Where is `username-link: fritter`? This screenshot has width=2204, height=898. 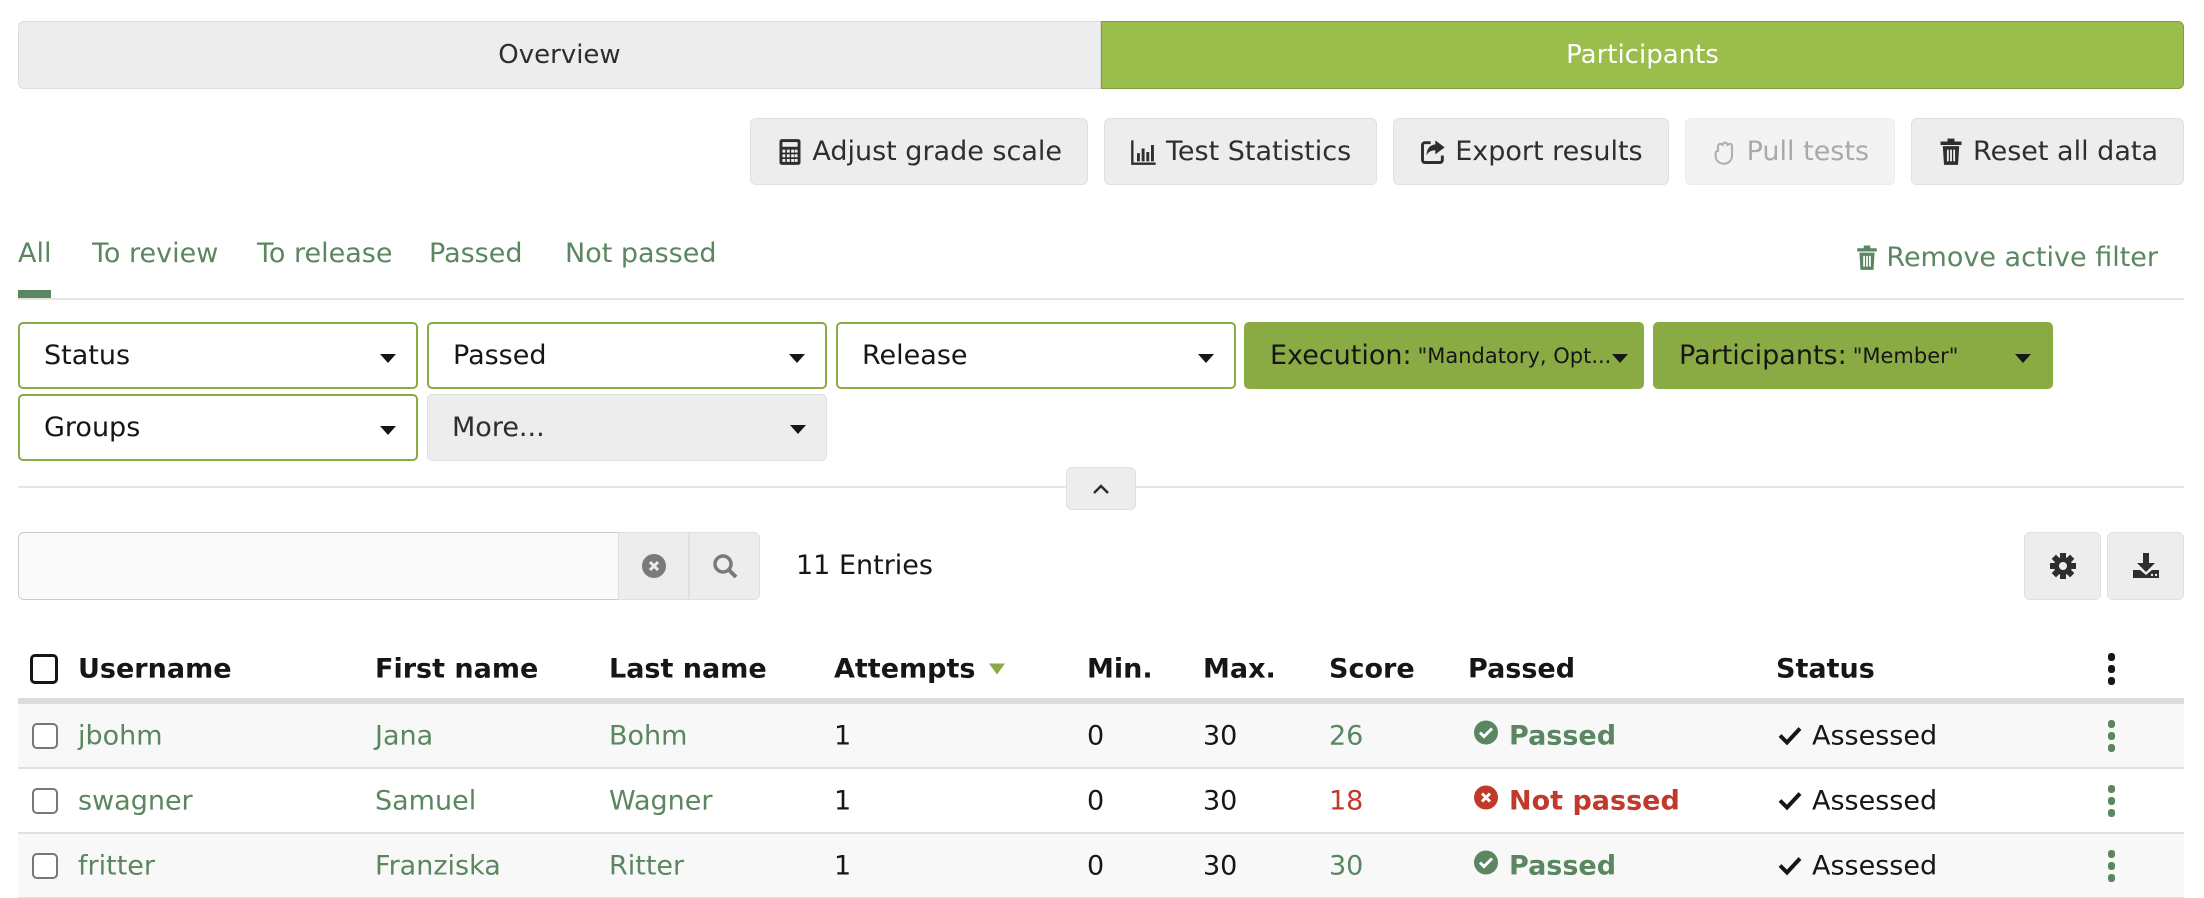 username-link: fritter is located at coordinates (116, 865).